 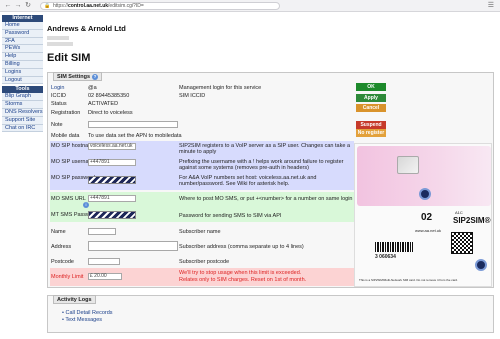 I want to click on mo-sms-url-input: +447891, so click(x=112, y=198).